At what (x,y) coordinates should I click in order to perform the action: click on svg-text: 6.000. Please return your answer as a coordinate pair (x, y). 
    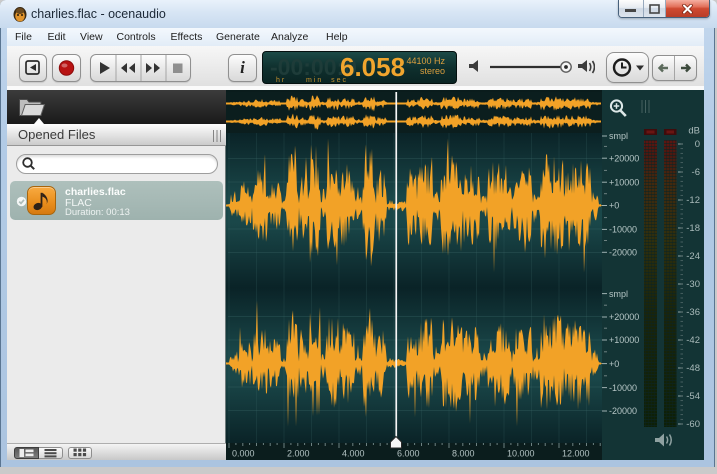
    Looking at the image, I should click on (408, 454).